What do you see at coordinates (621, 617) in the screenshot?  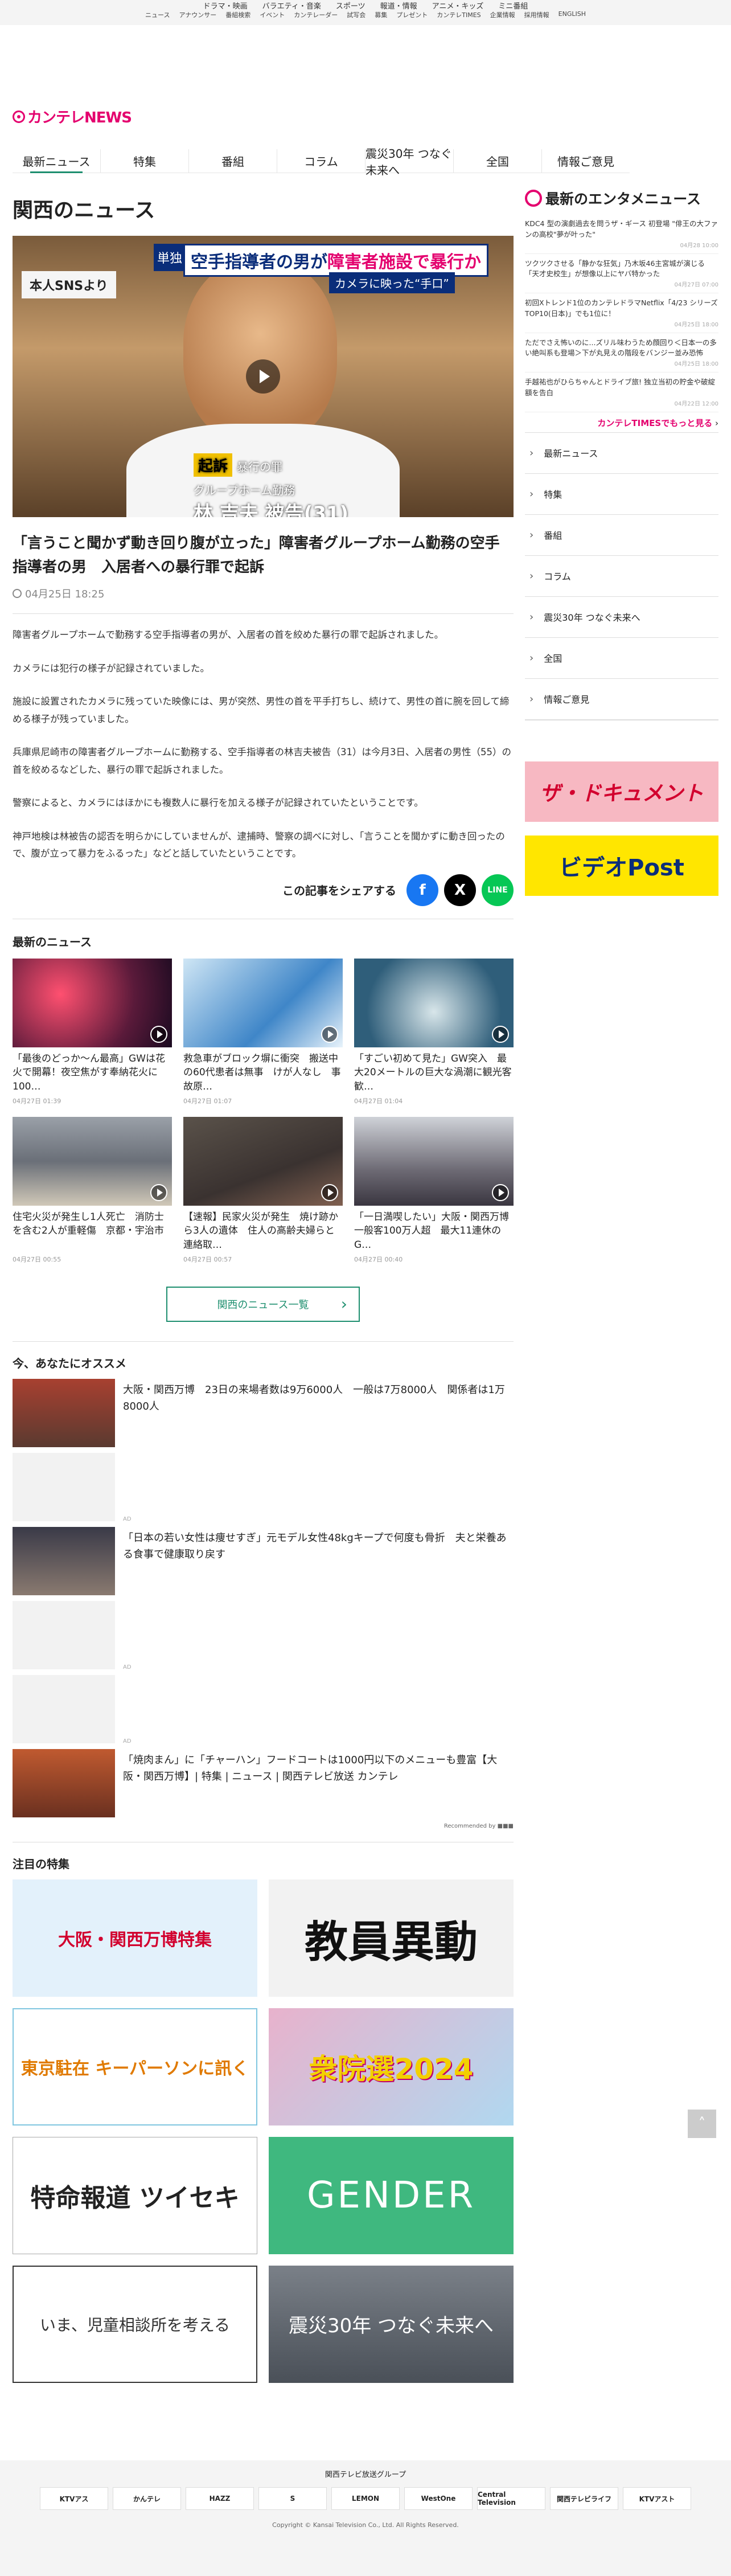 I see `sidebar-item-earthquake: 震災30年 つなぐ未来へ` at bounding box center [621, 617].